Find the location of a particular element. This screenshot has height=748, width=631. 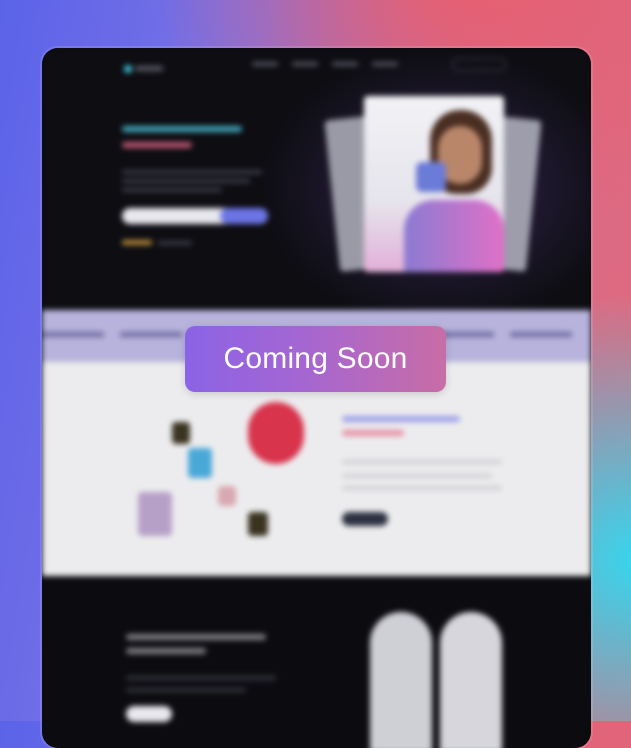

cta-button is located at coordinates (149, 714).